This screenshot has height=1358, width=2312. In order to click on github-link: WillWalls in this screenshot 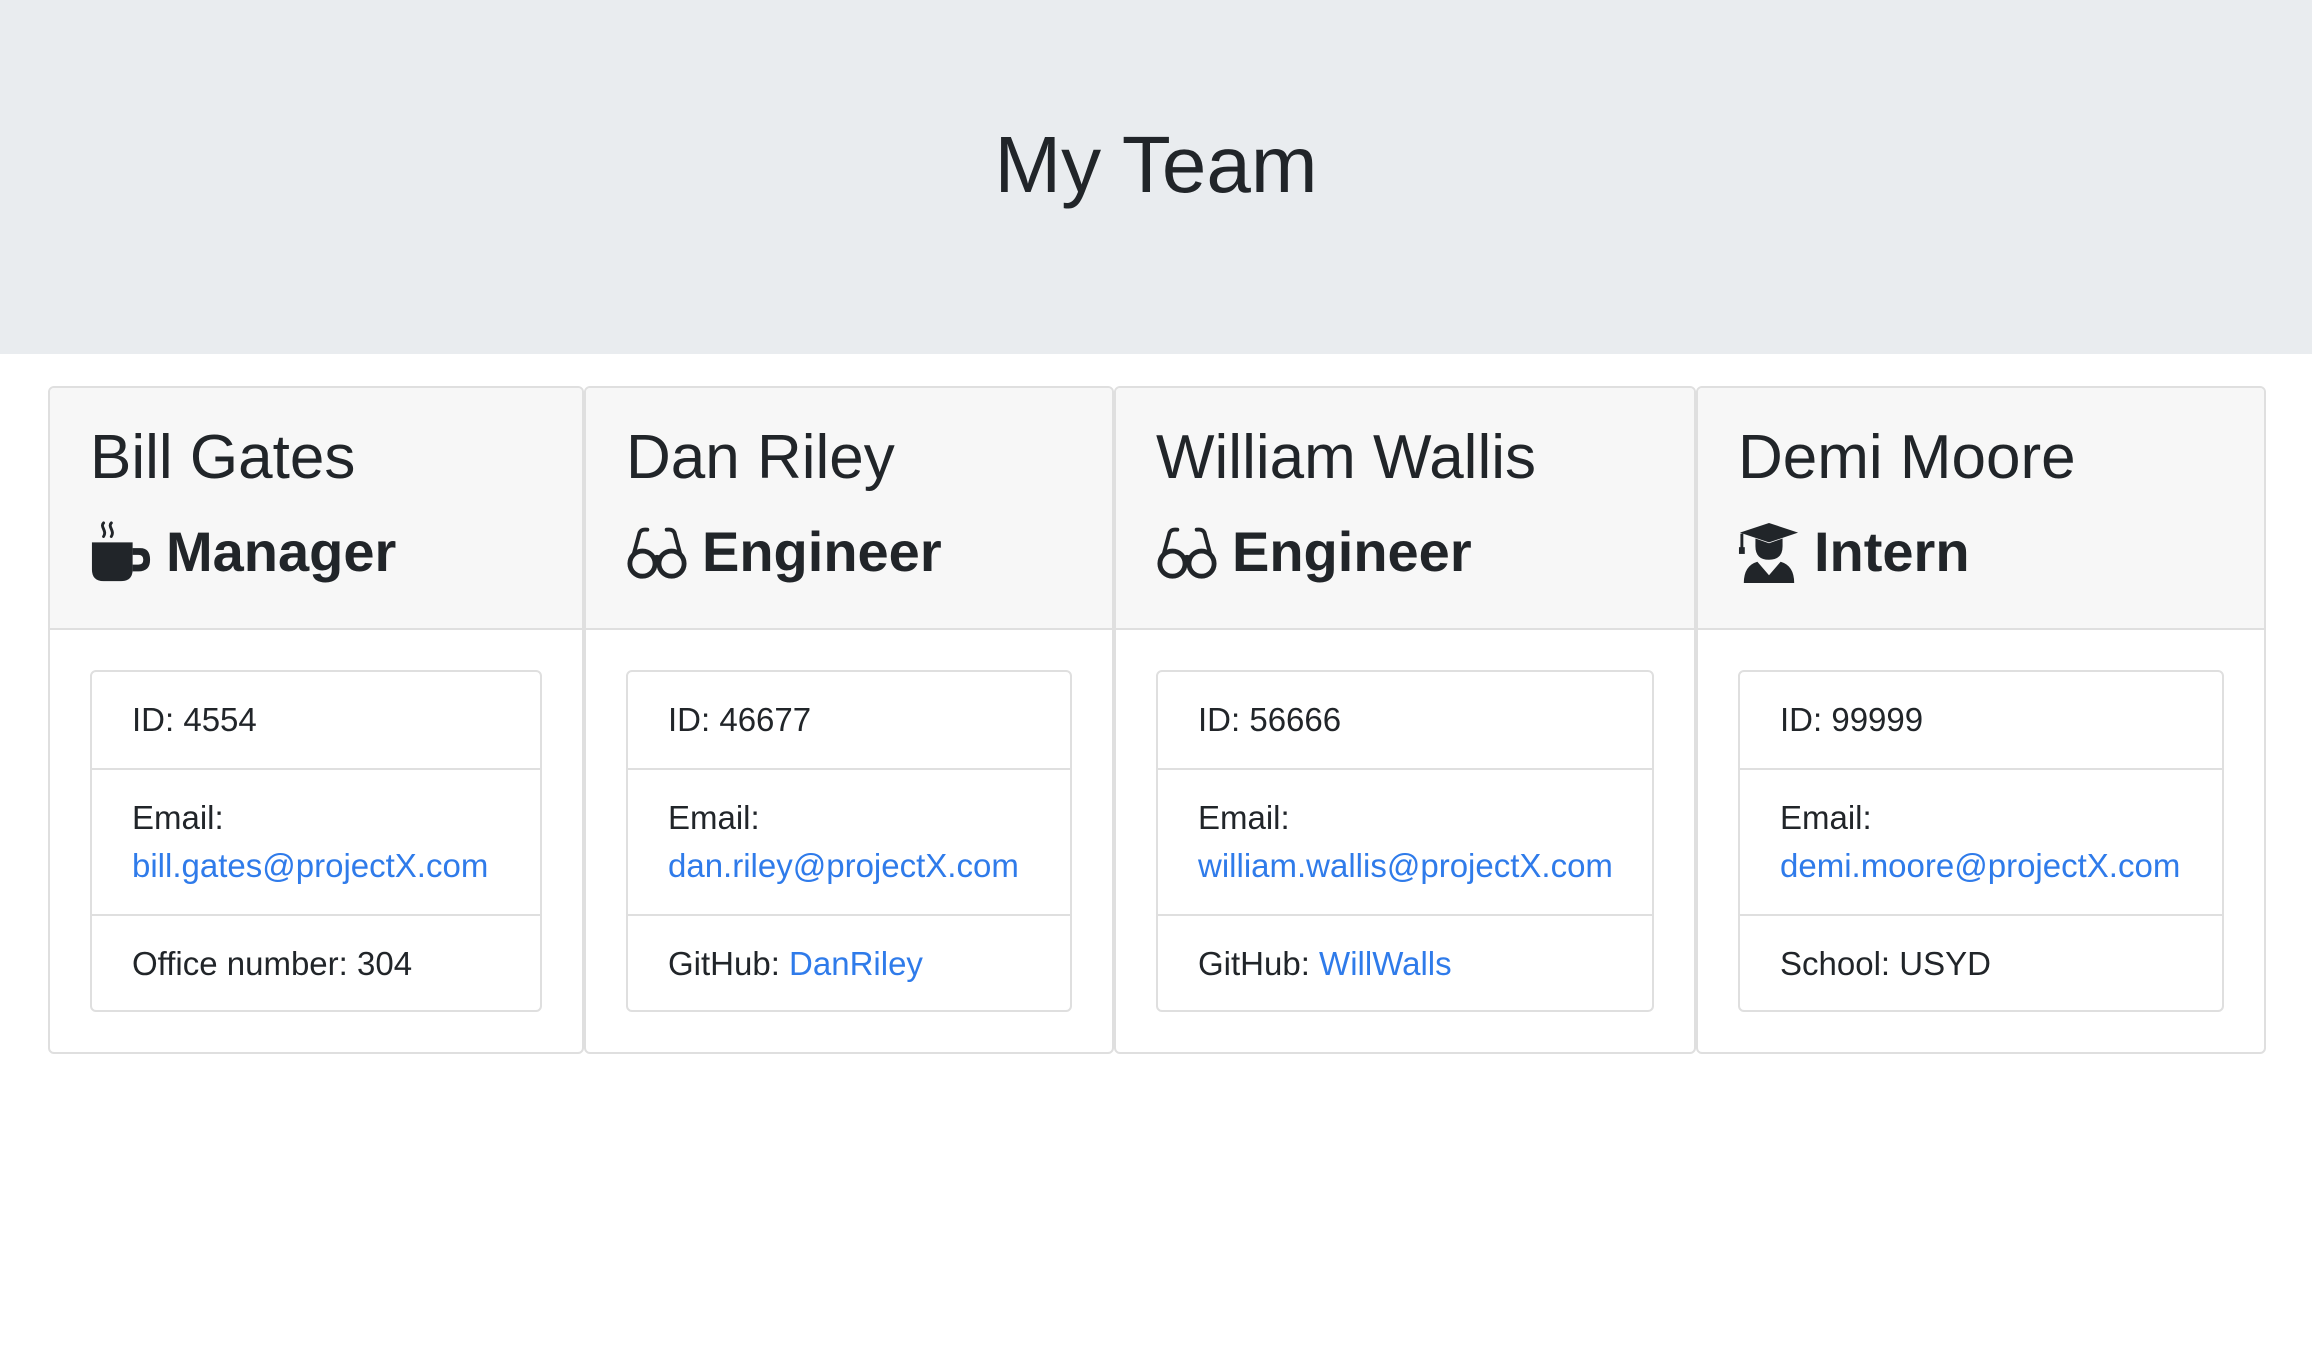, I will do `click(1385, 963)`.